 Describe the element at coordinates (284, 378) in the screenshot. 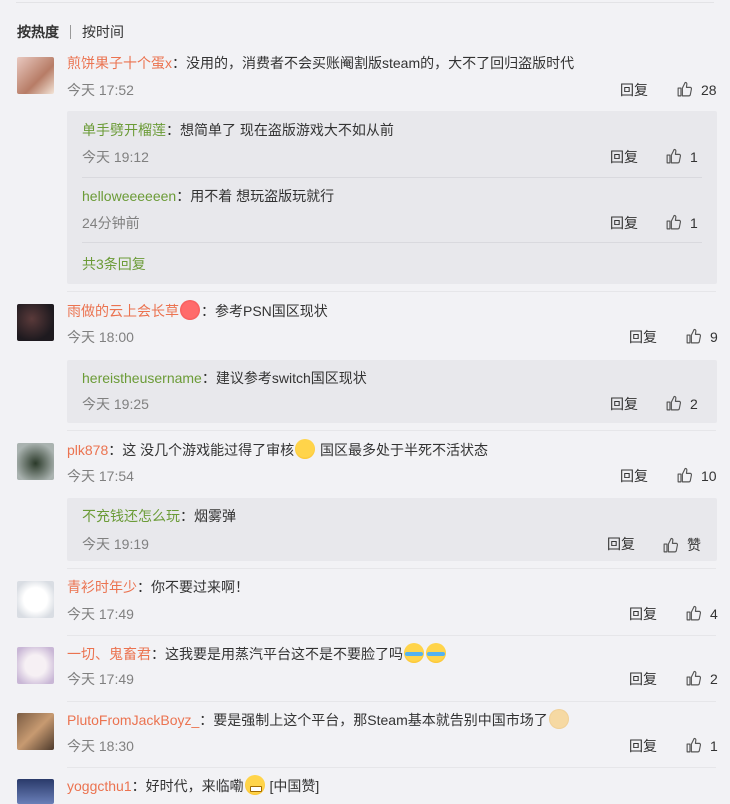

I see `sub-comment-body: ：建议参考switch国区现状` at that location.